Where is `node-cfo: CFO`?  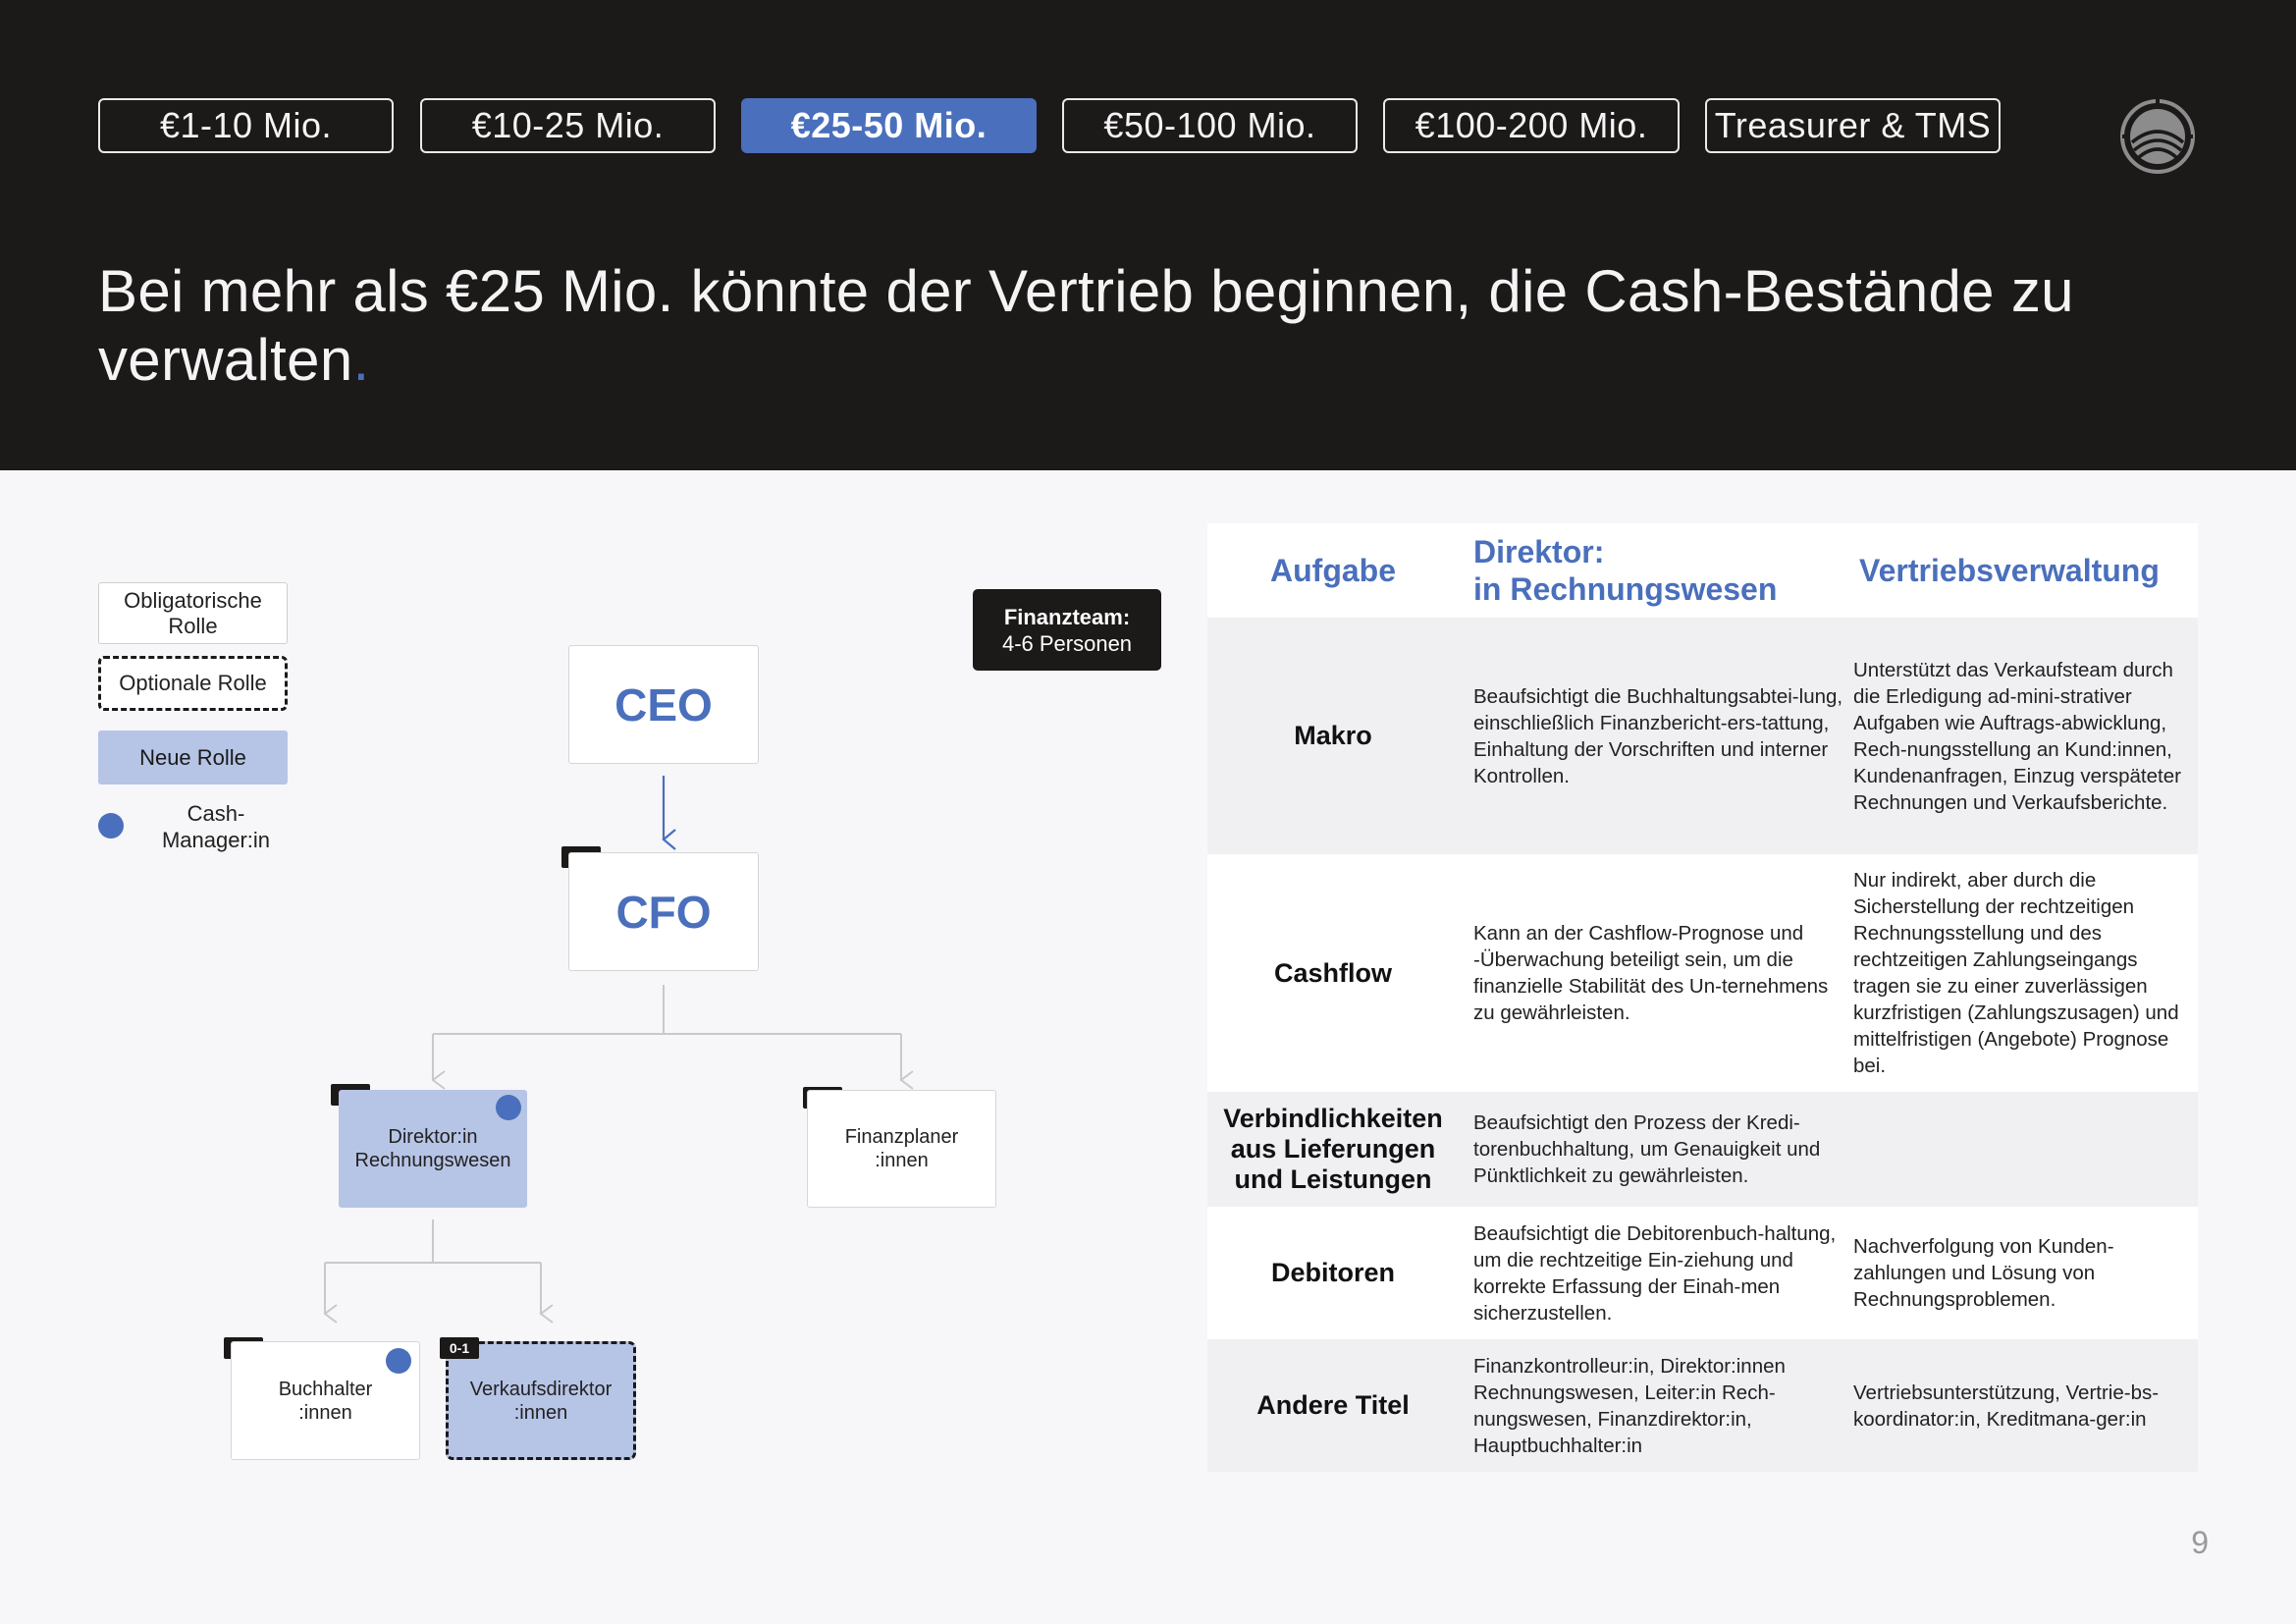 node-cfo: CFO is located at coordinates (663, 911).